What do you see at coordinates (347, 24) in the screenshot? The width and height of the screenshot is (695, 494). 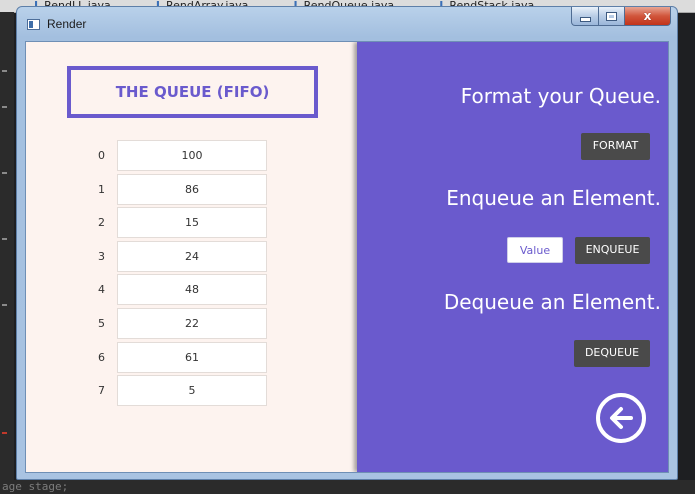 I see `title-bar: Render x` at bounding box center [347, 24].